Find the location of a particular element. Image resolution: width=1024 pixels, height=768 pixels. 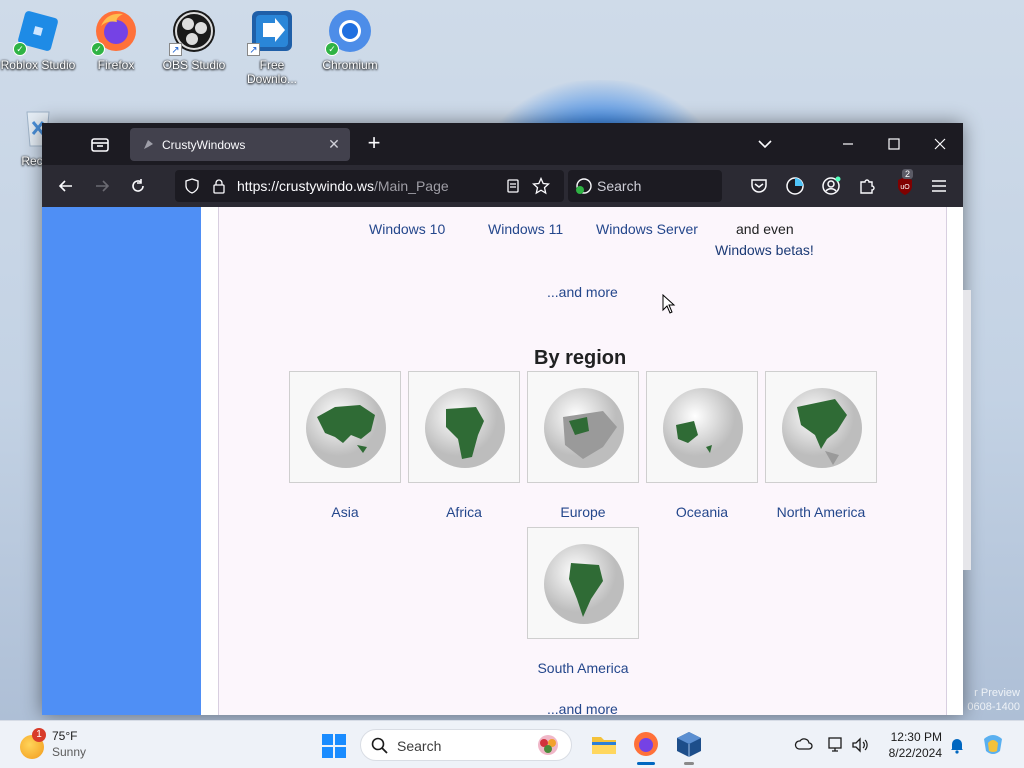

search-placeholder: Search is located at coordinates (619, 186).